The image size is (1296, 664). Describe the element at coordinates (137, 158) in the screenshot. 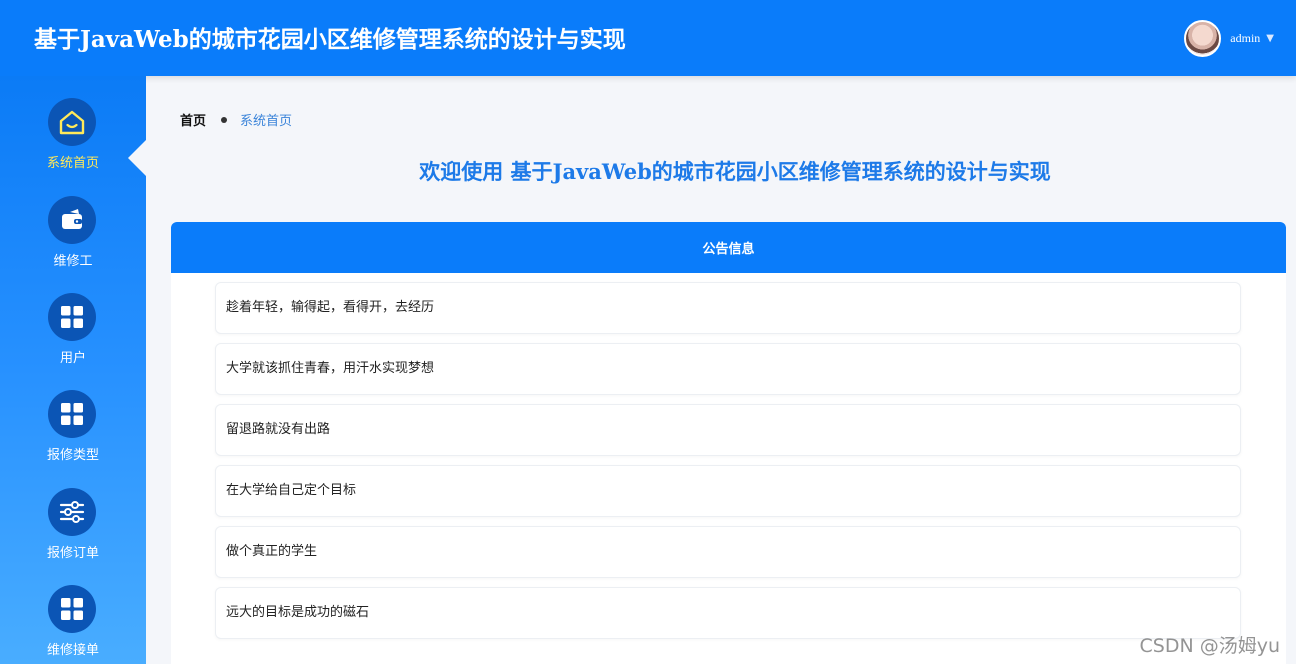

I see `active-indicator` at that location.